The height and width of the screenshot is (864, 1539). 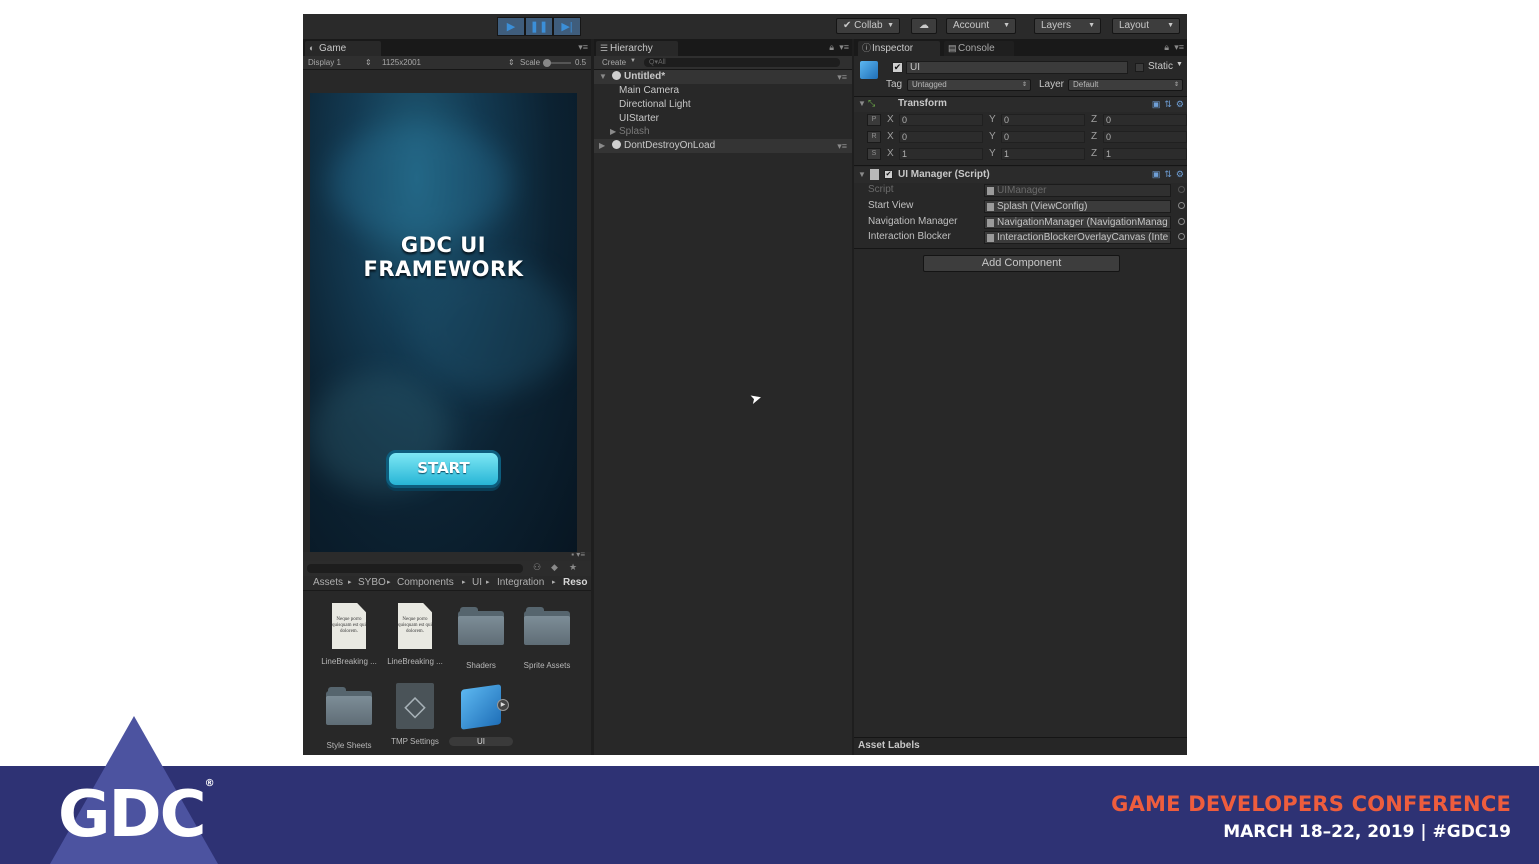 I want to click on hierarchy-item-inactive: ▶ Splash, so click(x=723, y=132).